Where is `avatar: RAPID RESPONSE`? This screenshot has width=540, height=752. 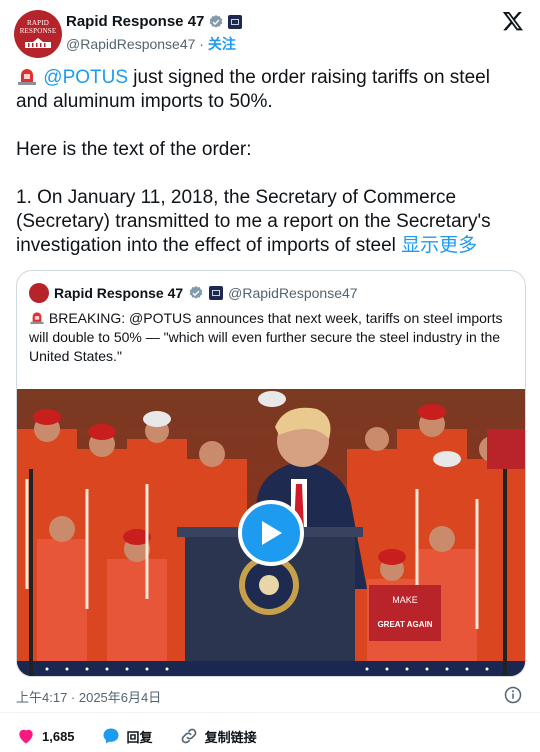 avatar: RAPID RESPONSE is located at coordinates (38, 34).